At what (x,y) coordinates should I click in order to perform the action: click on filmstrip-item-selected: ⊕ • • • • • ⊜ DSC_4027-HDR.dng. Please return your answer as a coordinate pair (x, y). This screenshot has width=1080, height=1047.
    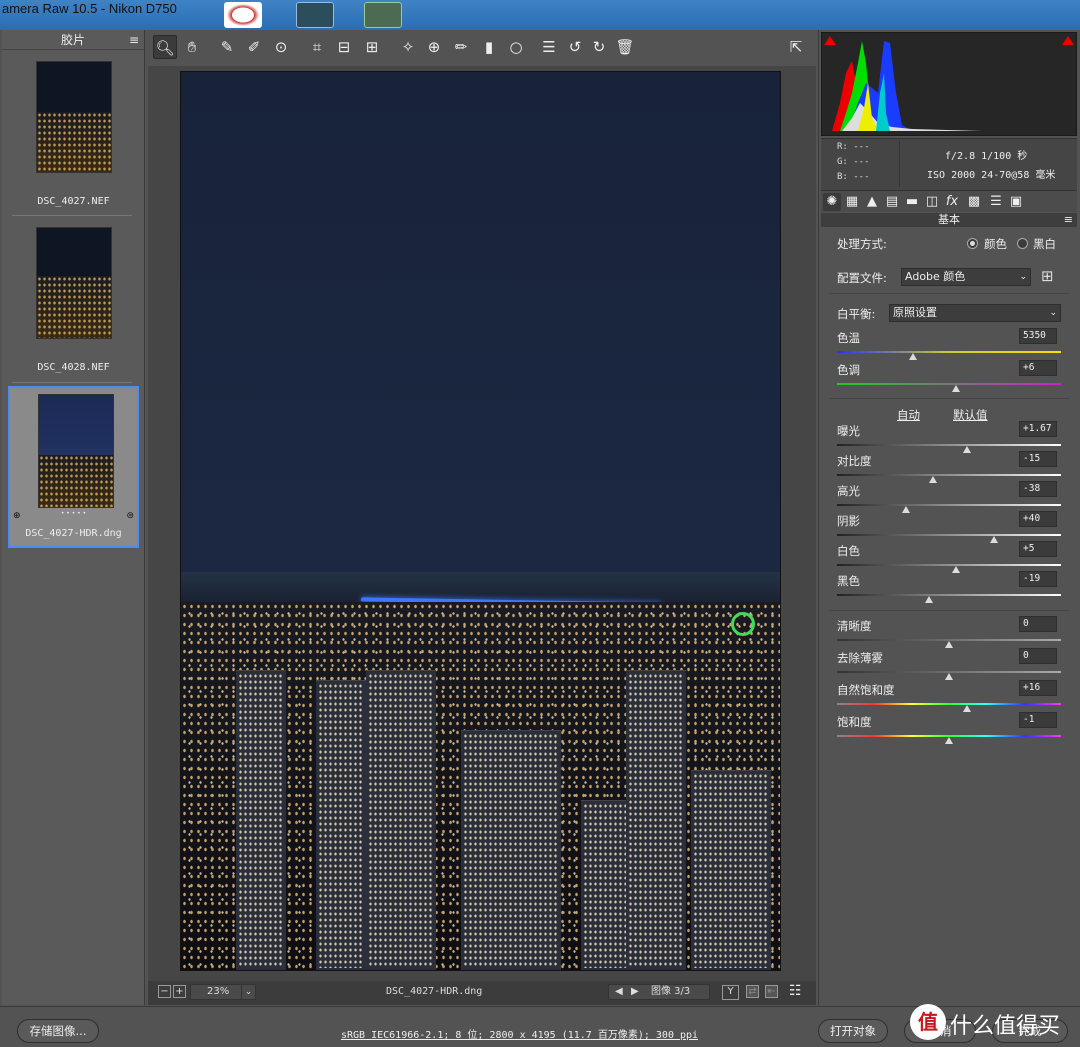
    Looking at the image, I should click on (73, 467).